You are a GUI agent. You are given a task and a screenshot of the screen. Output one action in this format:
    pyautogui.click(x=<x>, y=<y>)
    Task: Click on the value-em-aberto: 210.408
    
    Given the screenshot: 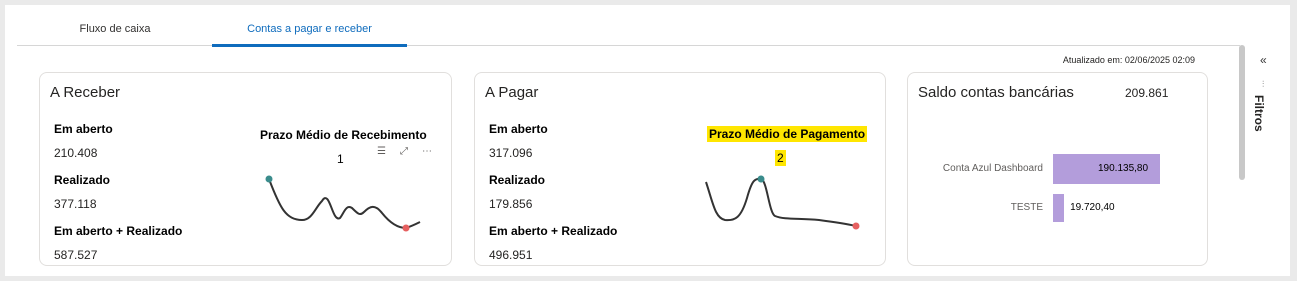 What is the action you would take?
    pyautogui.click(x=76, y=153)
    